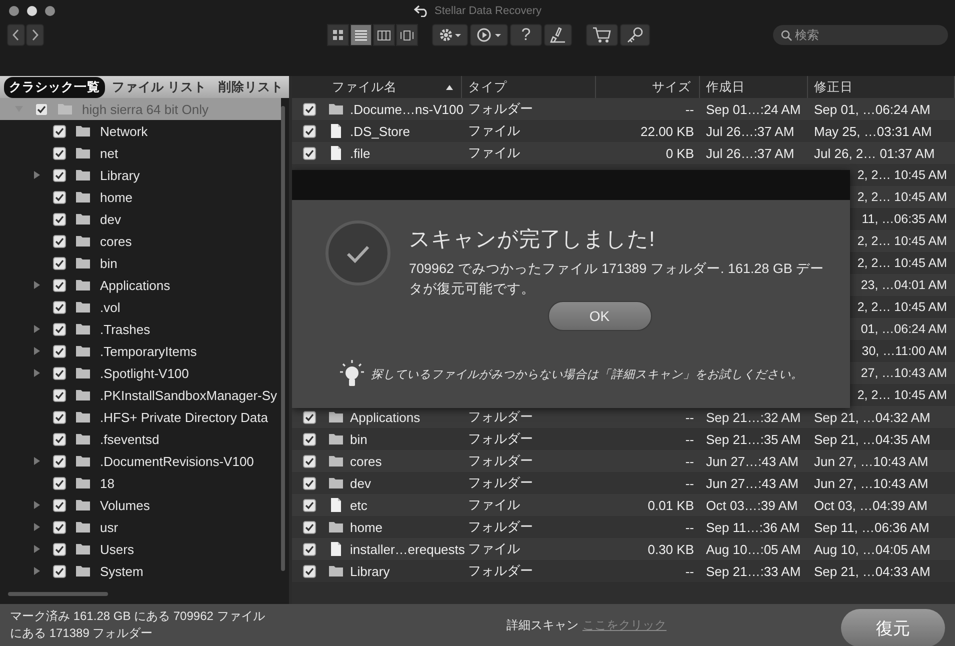 The image size is (955, 646). I want to click on column-header: タイプ, so click(487, 87).